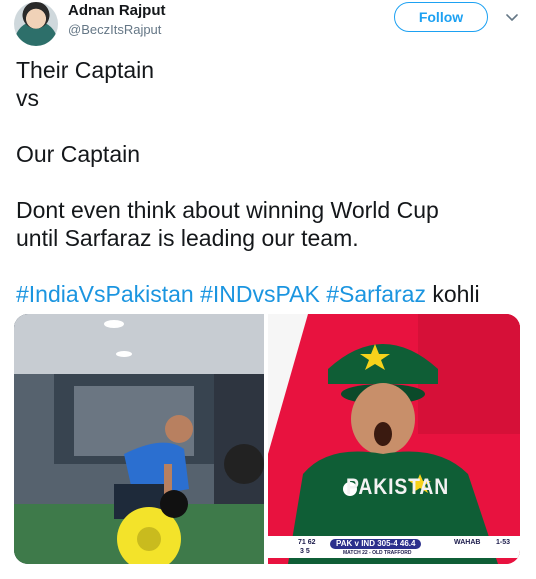 The height and width of the screenshot is (579, 536). What do you see at coordinates (441, 17) in the screenshot?
I see `follow-button: Follow` at bounding box center [441, 17].